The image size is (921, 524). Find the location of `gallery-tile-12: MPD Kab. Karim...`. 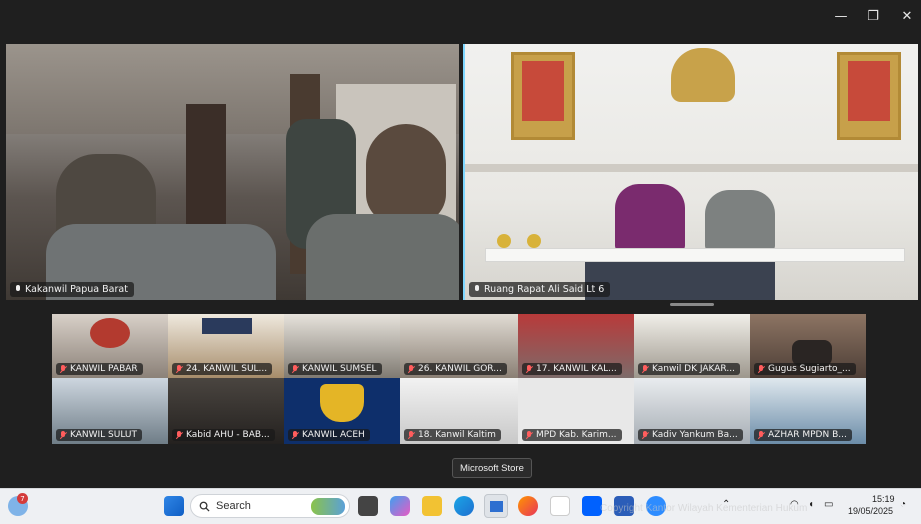

gallery-tile-12: MPD Kab. Karim... is located at coordinates (576, 411).